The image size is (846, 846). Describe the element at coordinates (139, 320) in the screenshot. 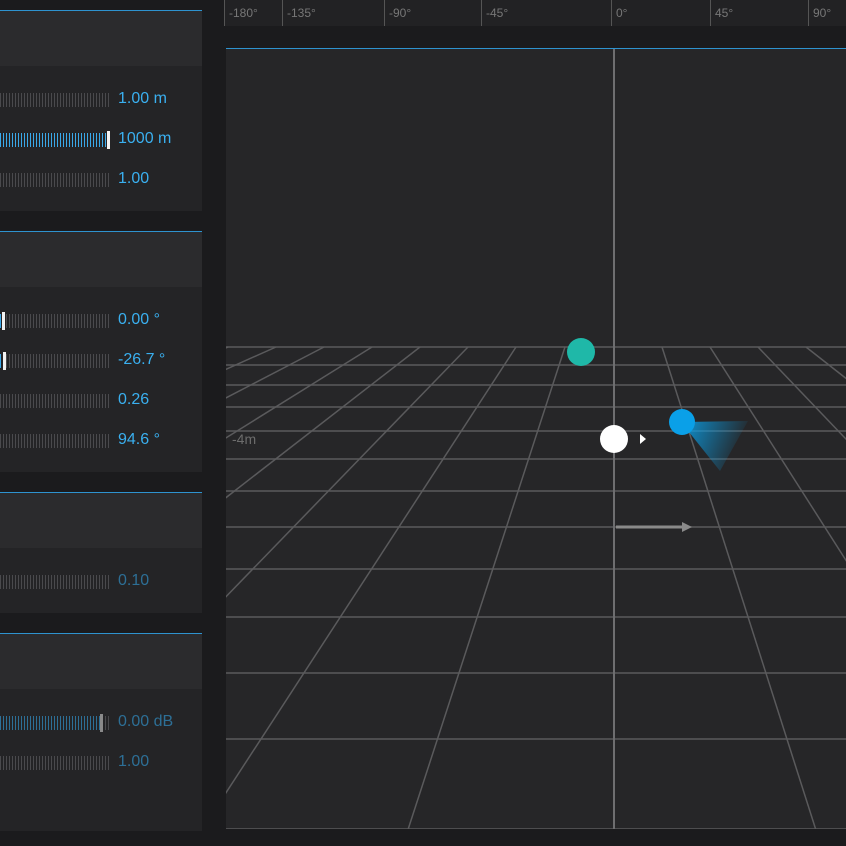

I see `parameter-value: 0.00 °` at that location.